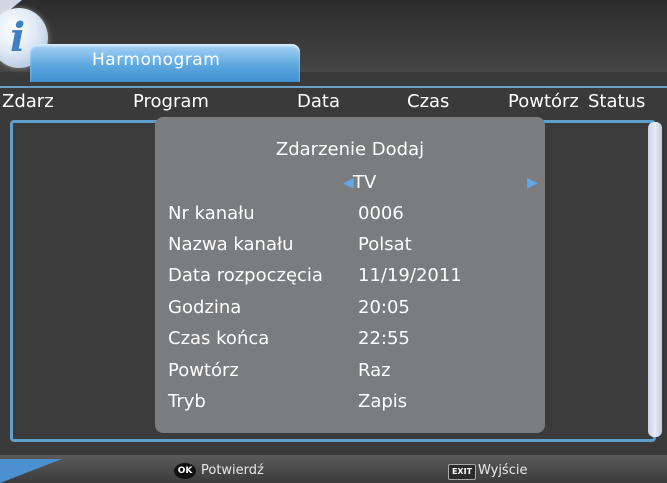 Image resolution: width=667 pixels, height=483 pixels. Describe the element at coordinates (203, 370) in the screenshot. I see `field-label-repeat: Powtórz` at that location.